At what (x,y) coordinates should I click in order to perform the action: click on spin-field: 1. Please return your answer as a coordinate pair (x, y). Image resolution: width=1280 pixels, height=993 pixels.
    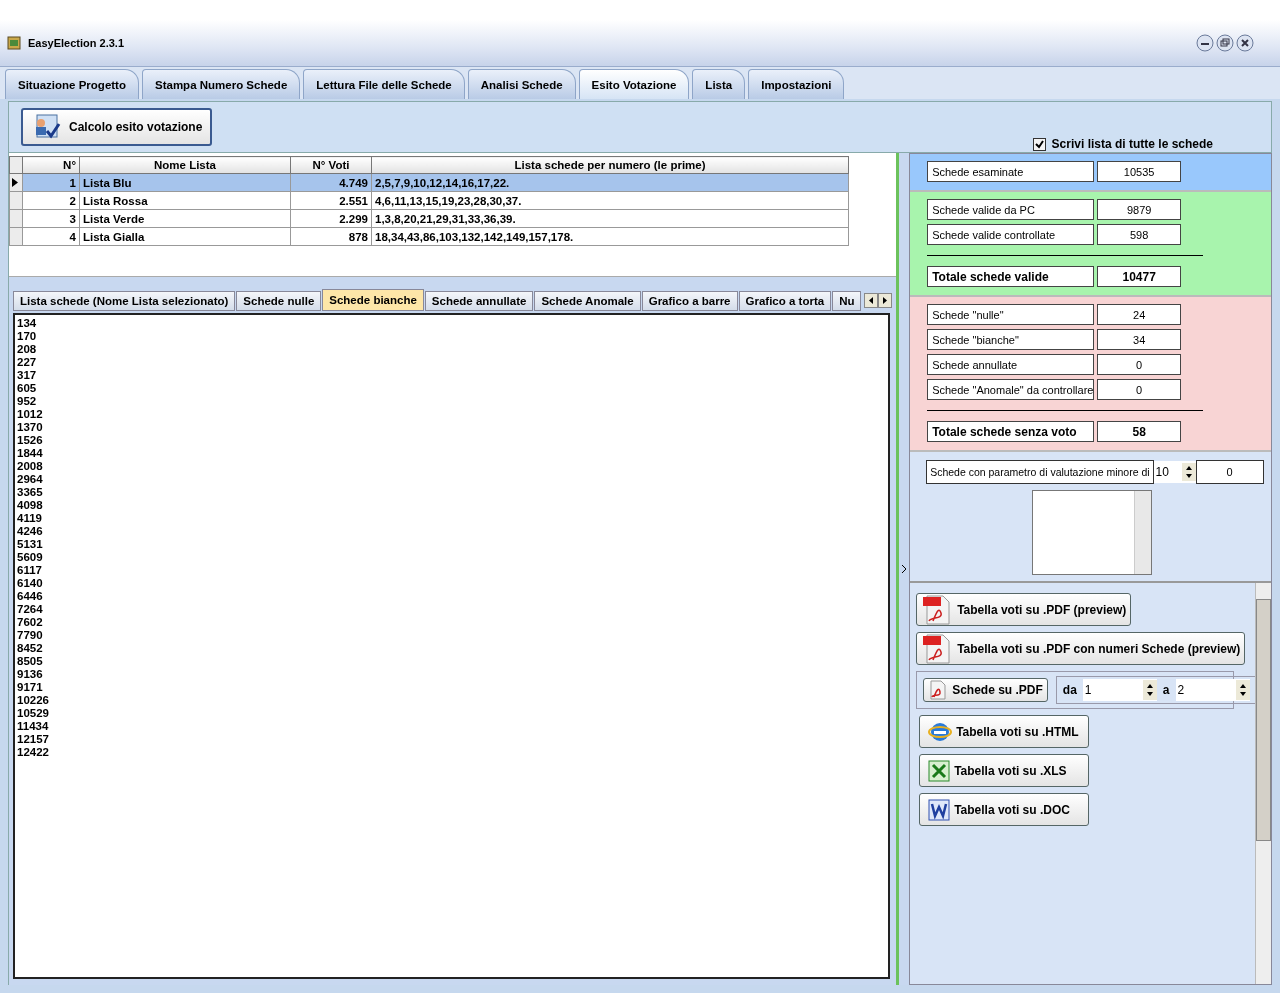
    Looking at the image, I should click on (1119, 690).